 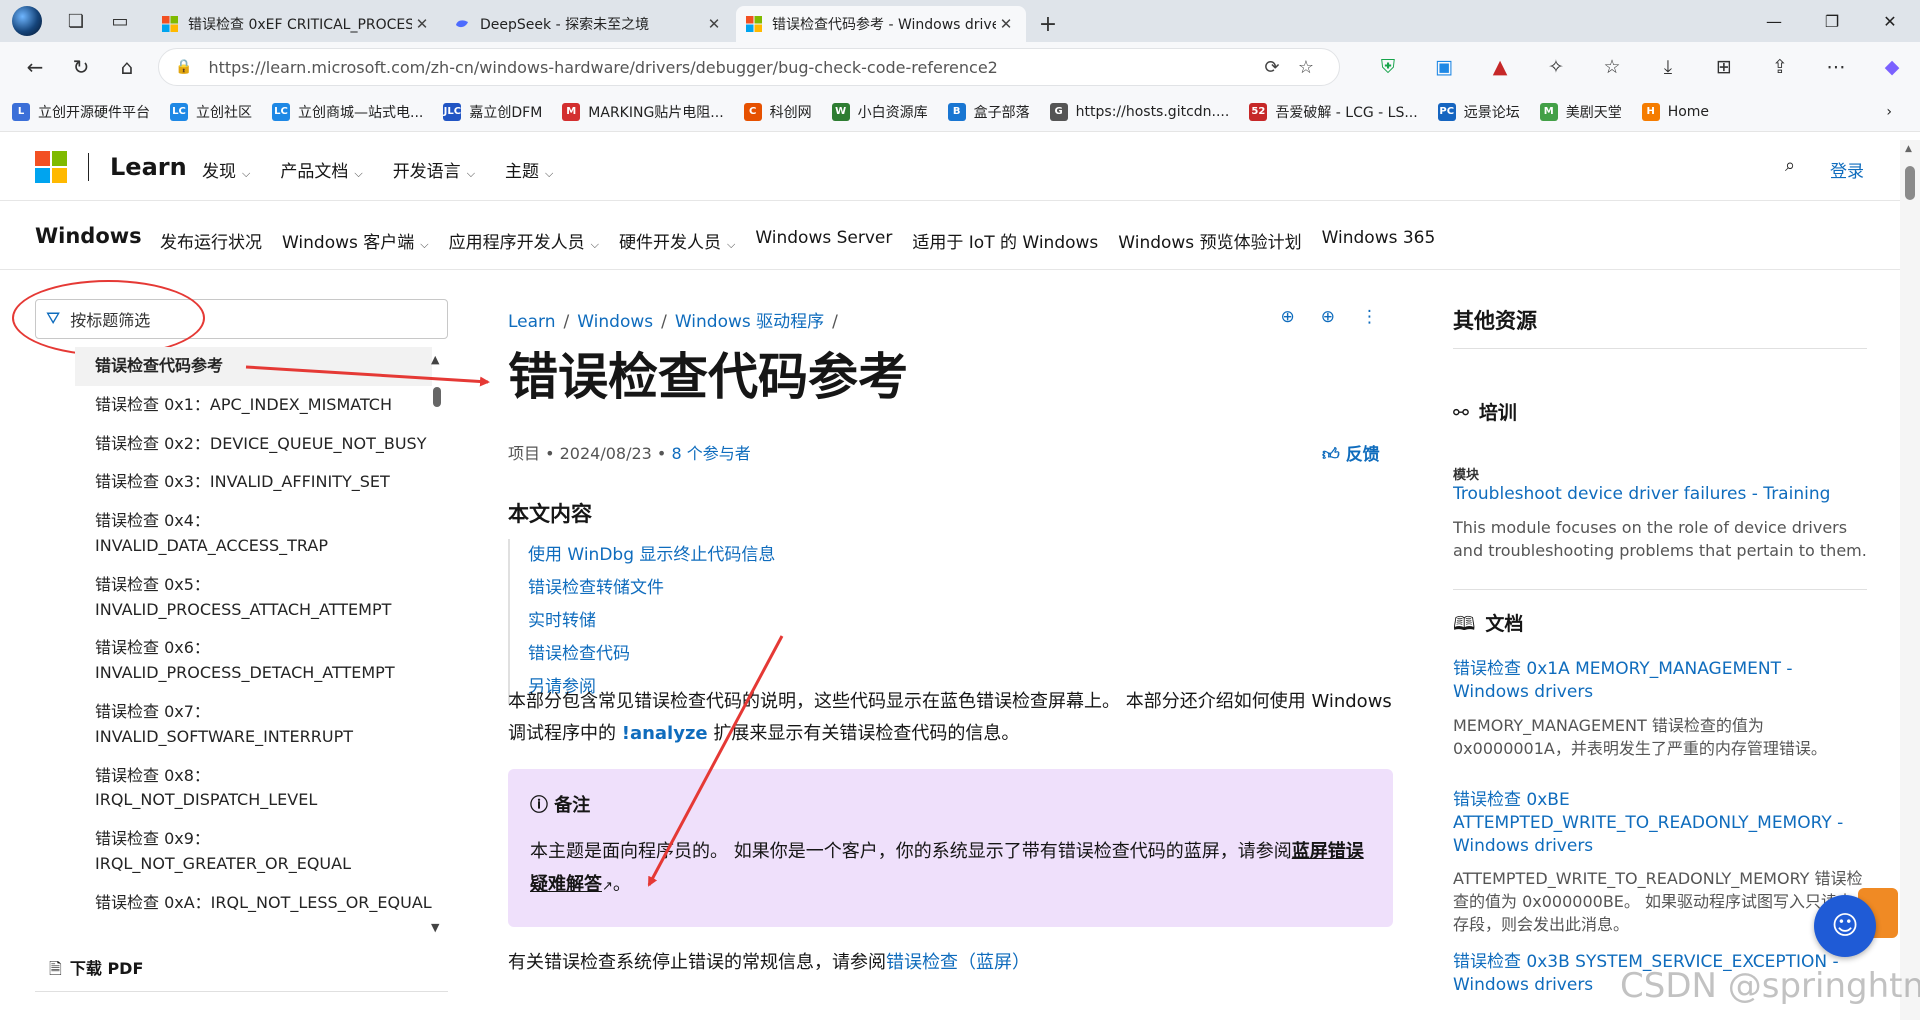 What do you see at coordinates (532, 322) in the screenshot?
I see `breadcrumb-link: Learn` at bounding box center [532, 322].